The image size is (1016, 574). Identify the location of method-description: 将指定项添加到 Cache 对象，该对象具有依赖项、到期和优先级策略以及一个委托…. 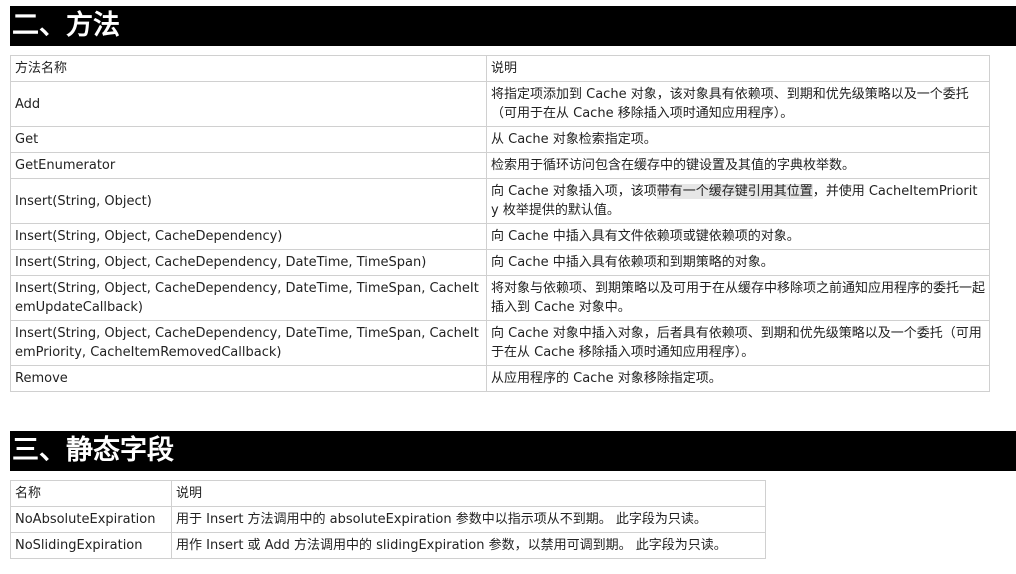
(738, 104).